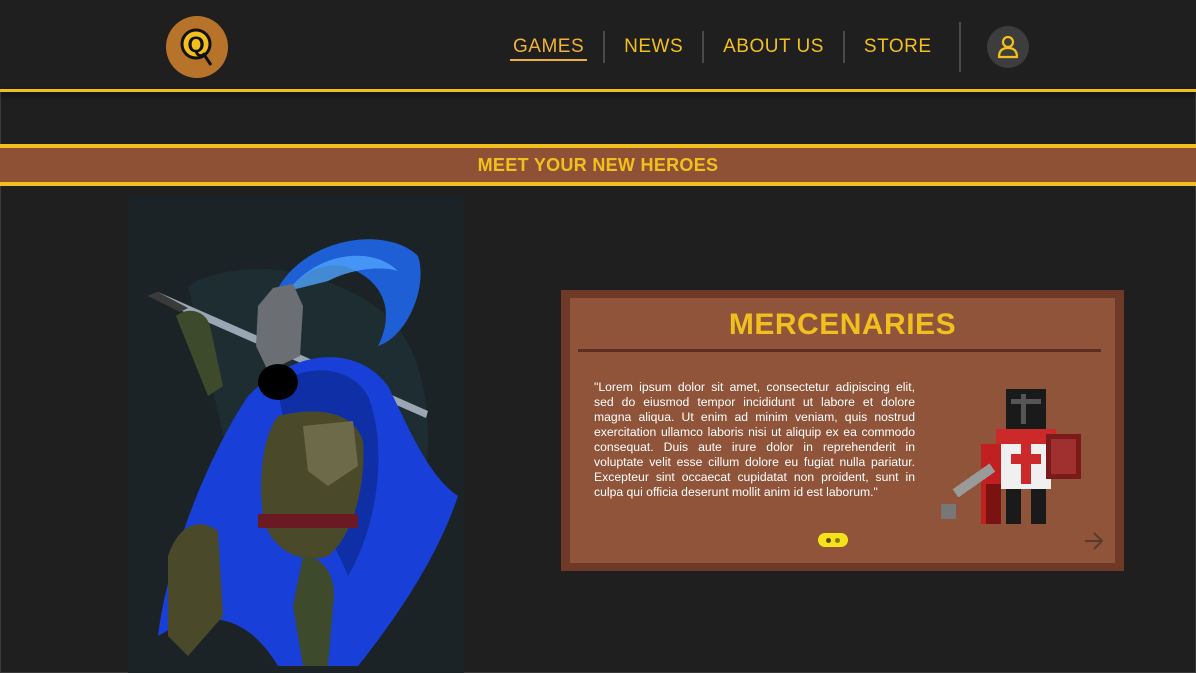 Image resolution: width=1196 pixels, height=673 pixels. I want to click on site-logo: Q, so click(197, 47).